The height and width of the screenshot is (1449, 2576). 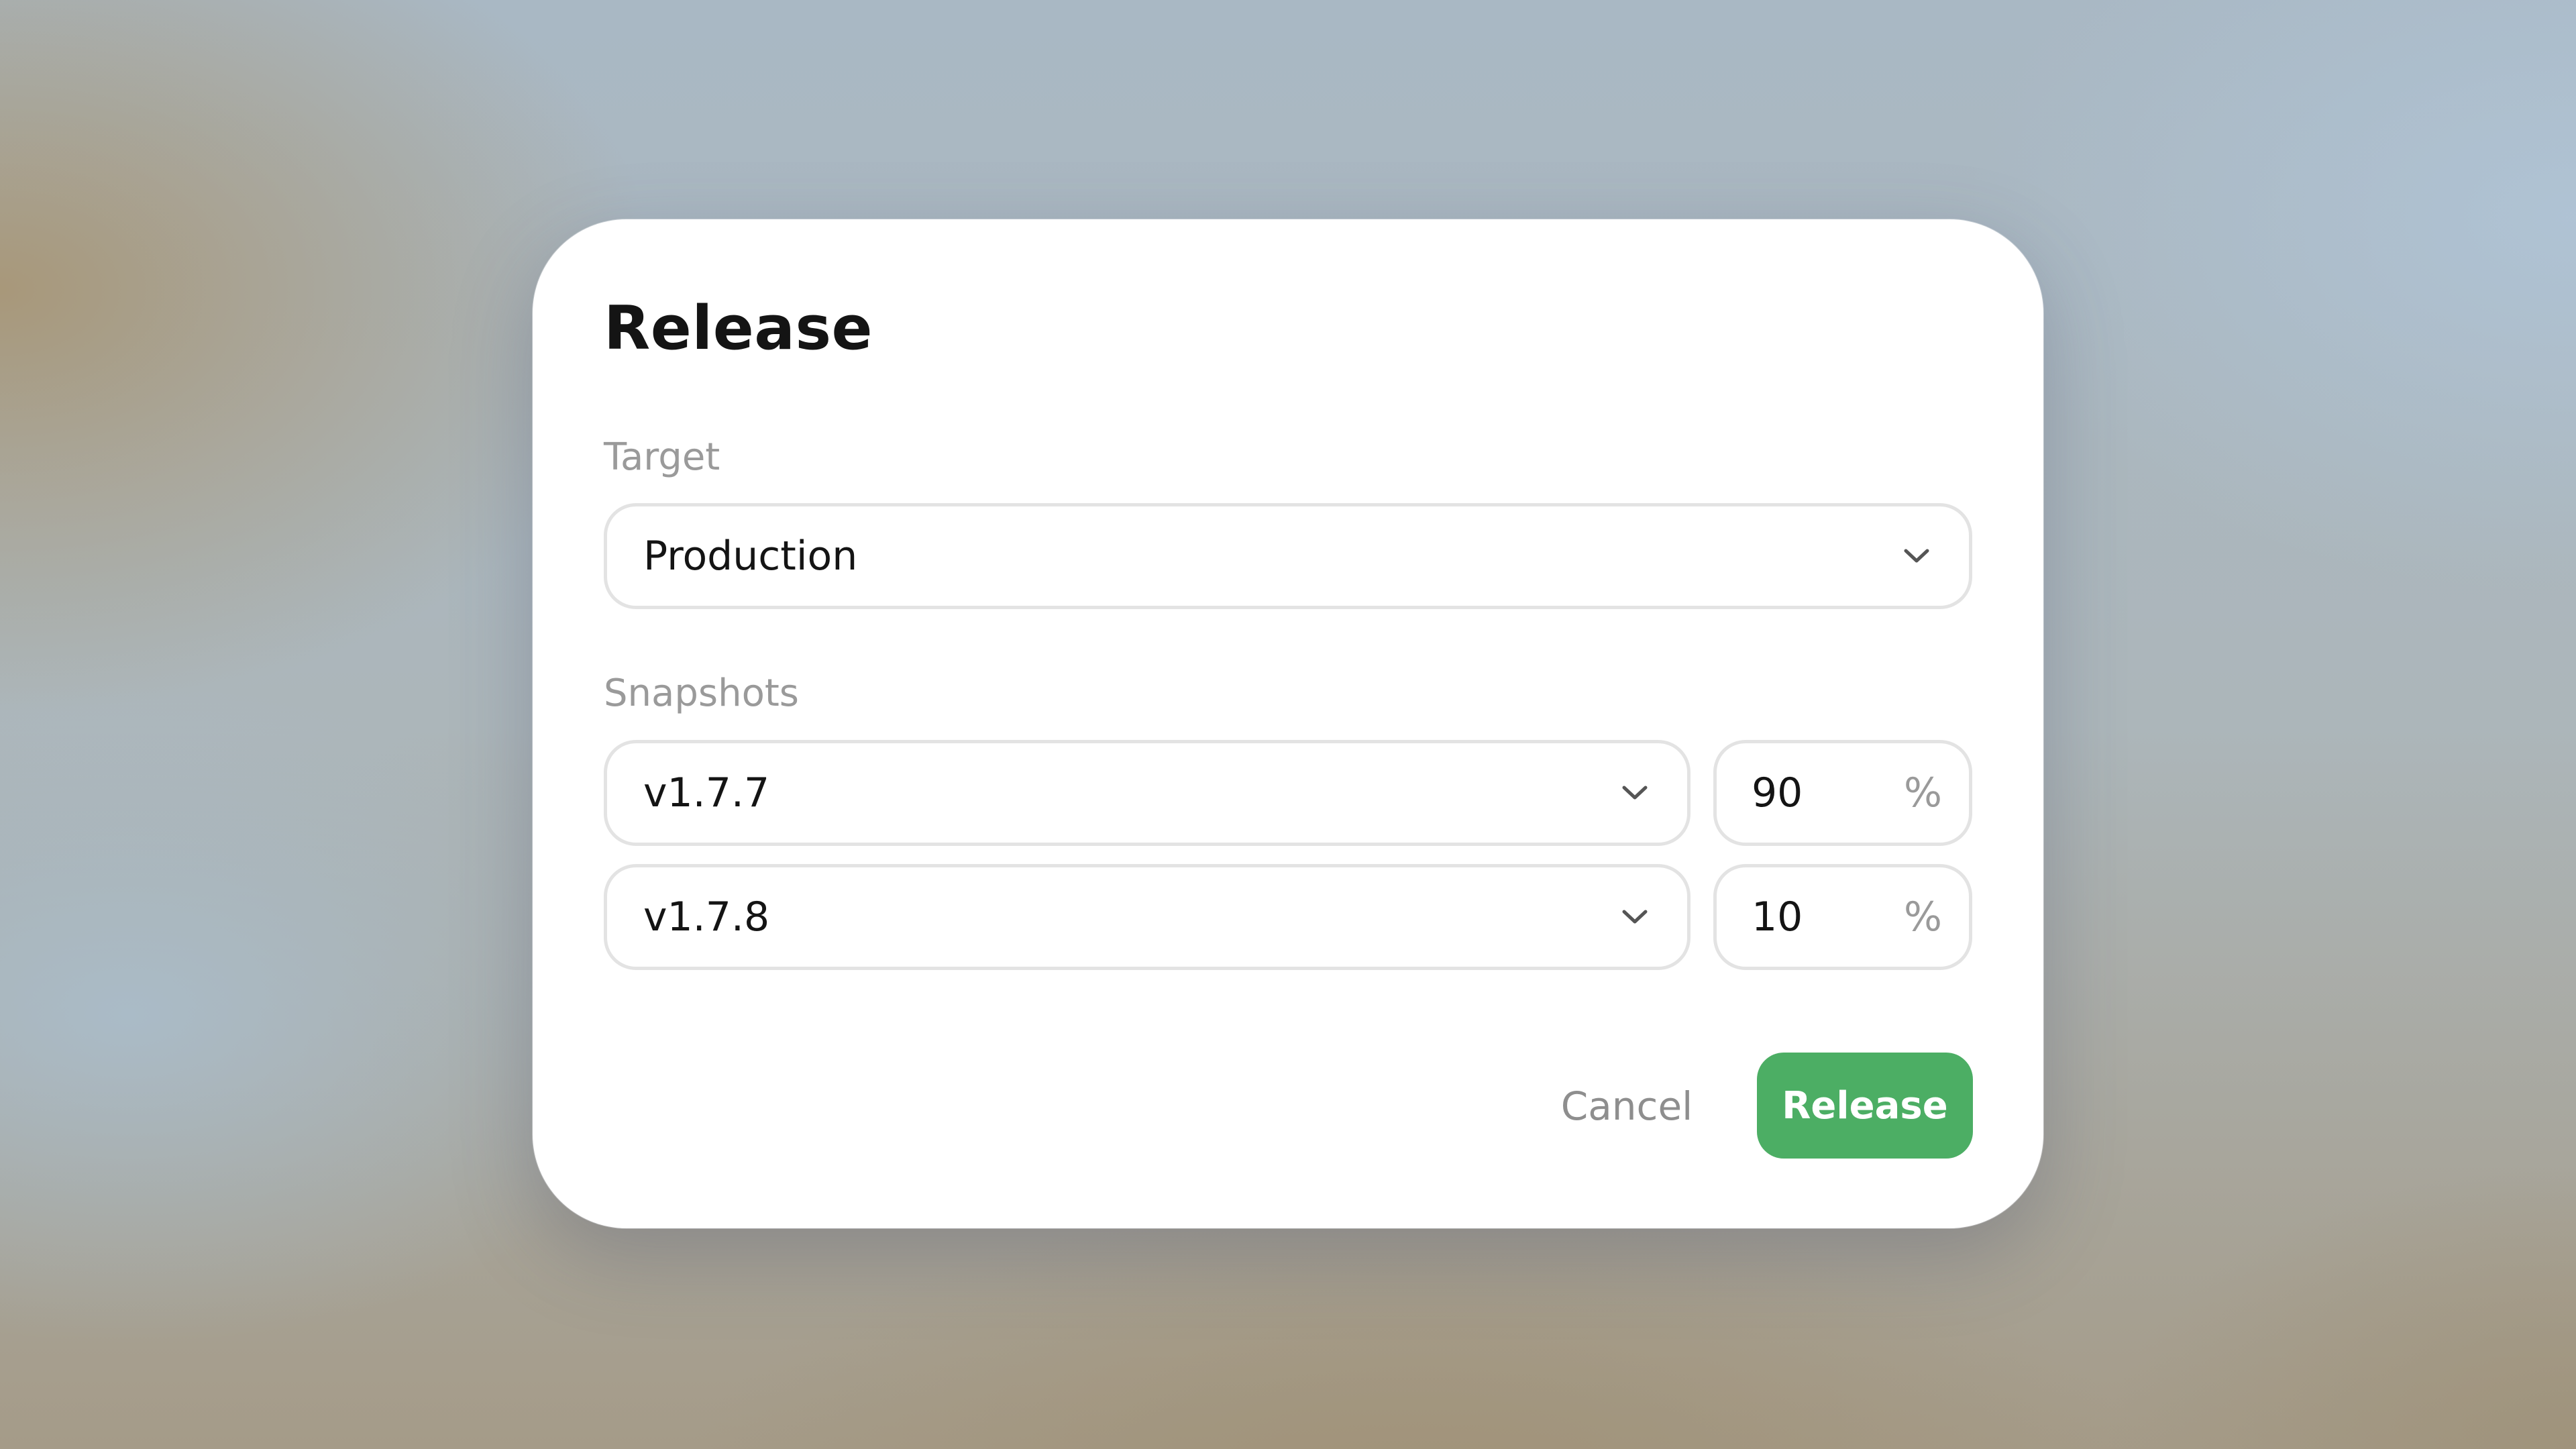 What do you see at coordinates (1777, 917) in the screenshot?
I see `snapshot-percent-value: 10` at bounding box center [1777, 917].